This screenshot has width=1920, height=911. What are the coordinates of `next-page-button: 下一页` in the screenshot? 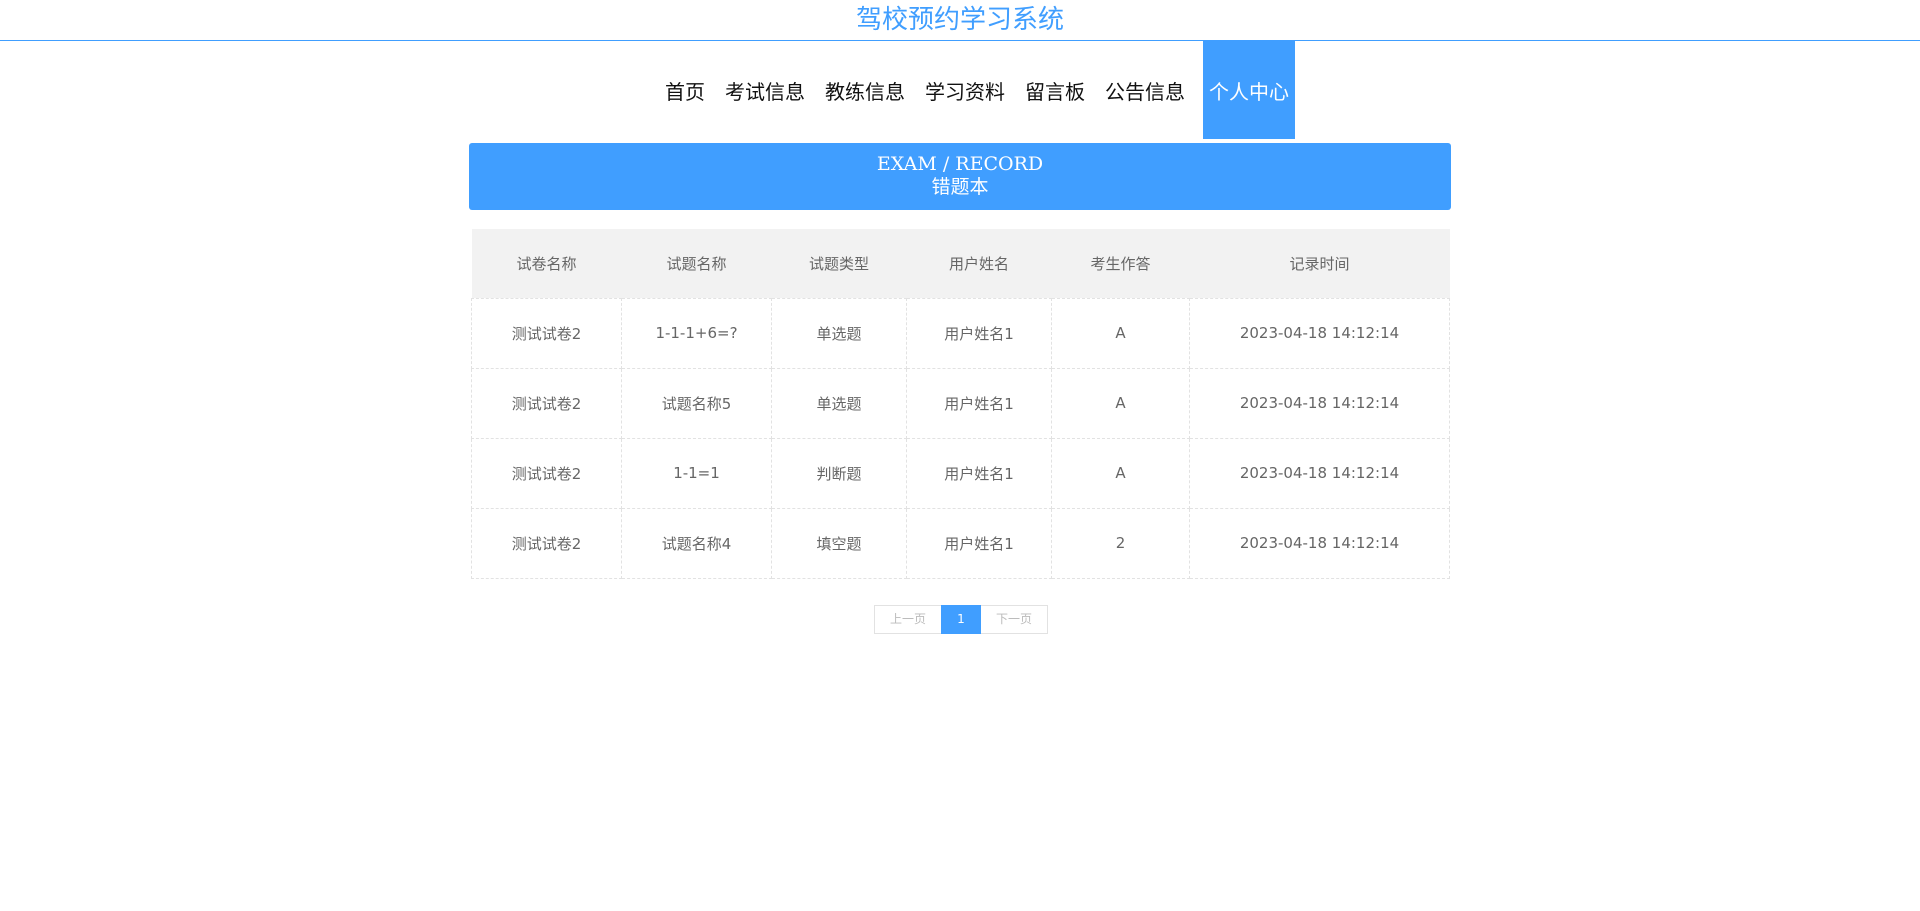 It's located at (1014, 619).